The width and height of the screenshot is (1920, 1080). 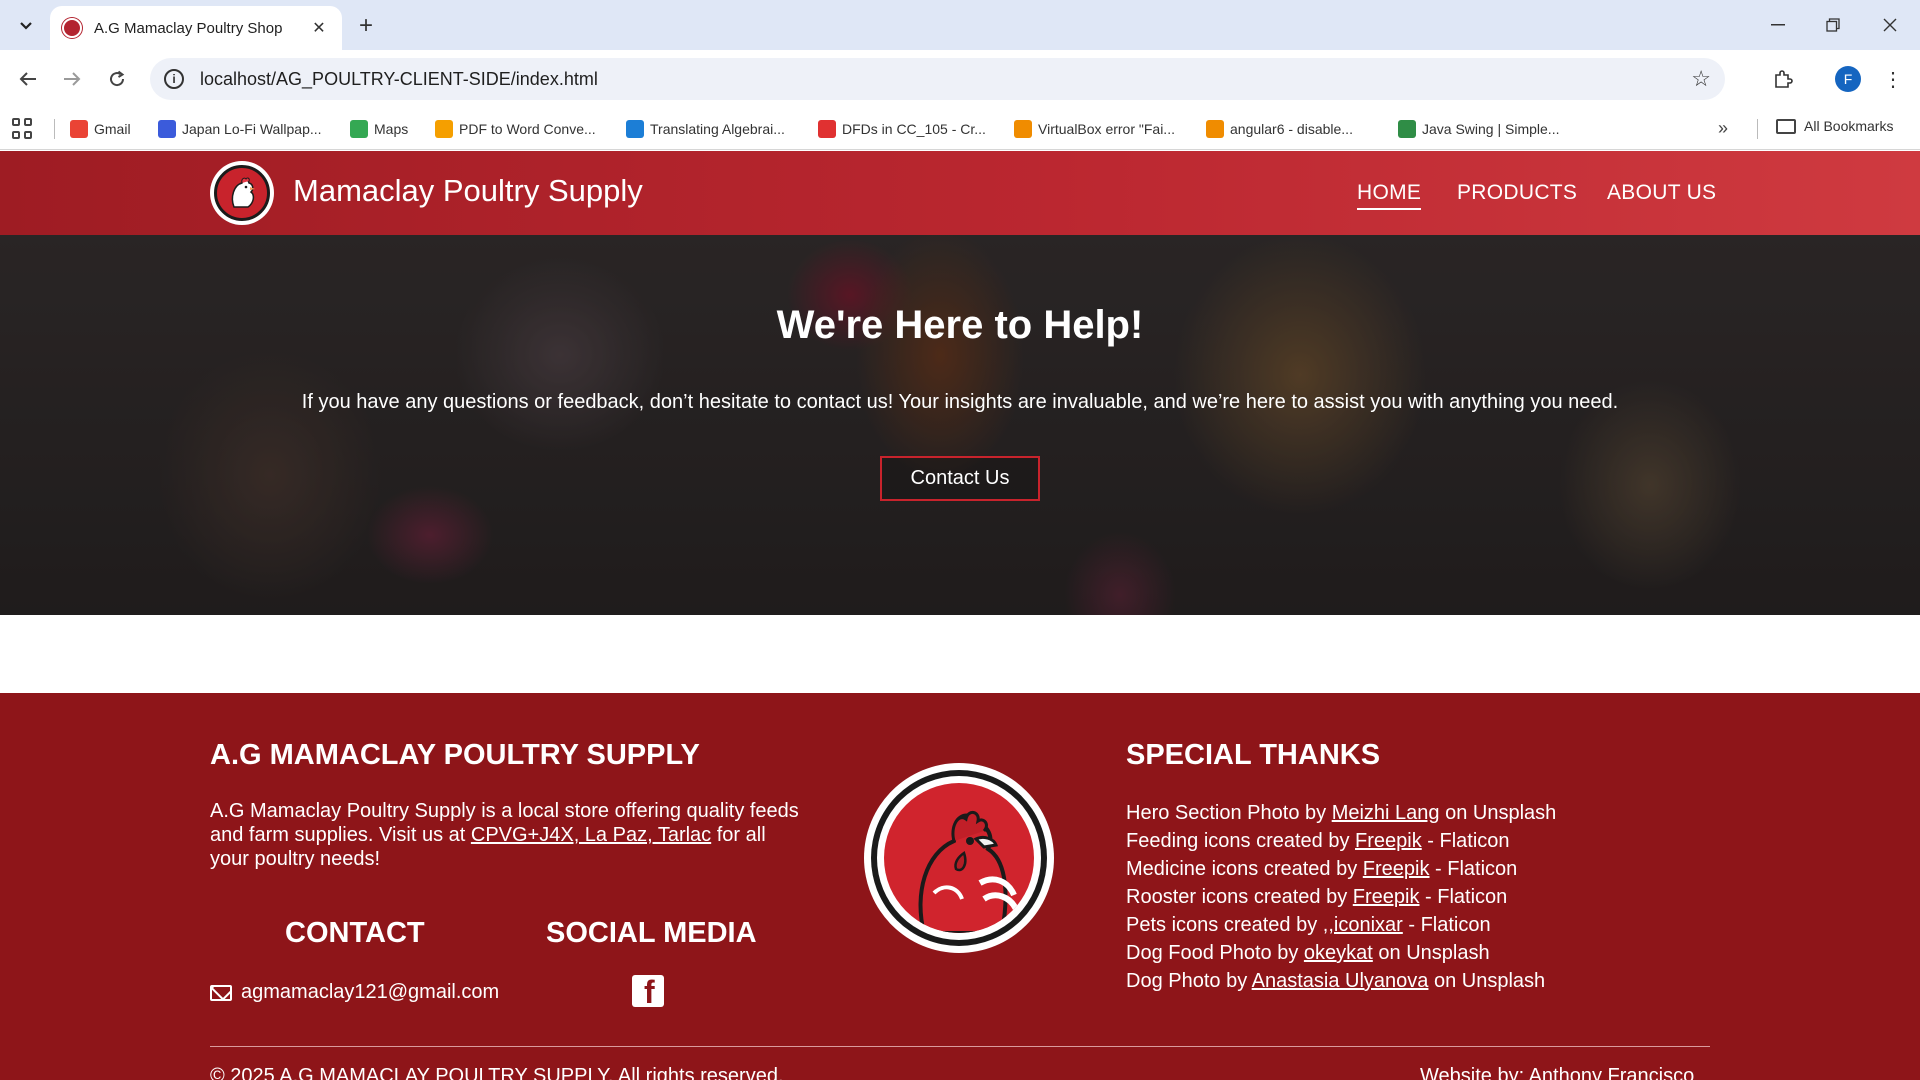 What do you see at coordinates (1189, 981) in the screenshot?
I see `thanks-text: Dog Photo by` at bounding box center [1189, 981].